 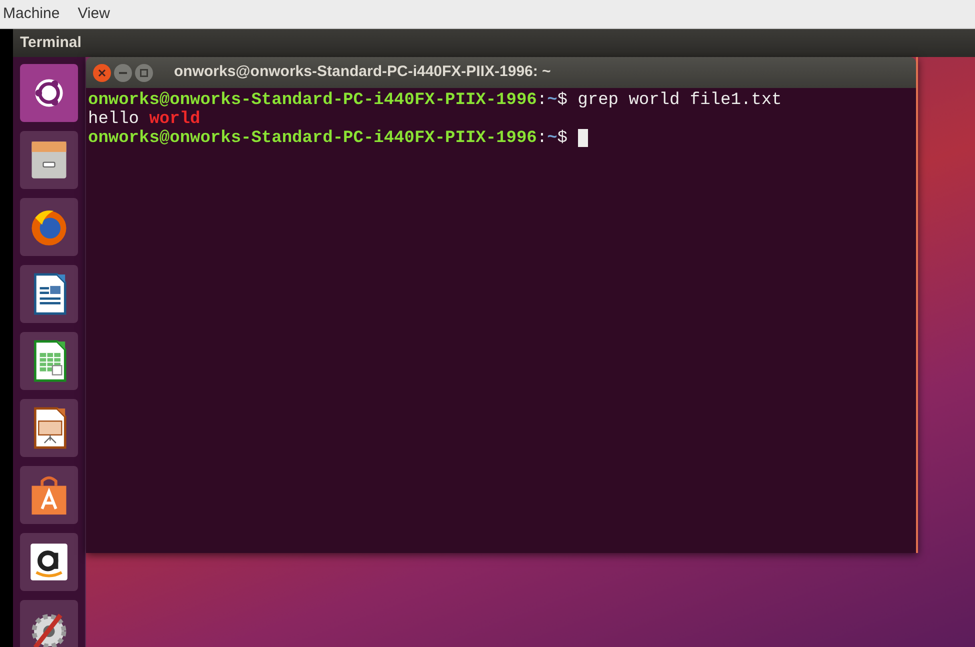 What do you see at coordinates (328, 138) in the screenshot?
I see `prompt-text: onworks@onworks-Standard-PC-i440FX-PIIX-1996:~$` at bounding box center [328, 138].